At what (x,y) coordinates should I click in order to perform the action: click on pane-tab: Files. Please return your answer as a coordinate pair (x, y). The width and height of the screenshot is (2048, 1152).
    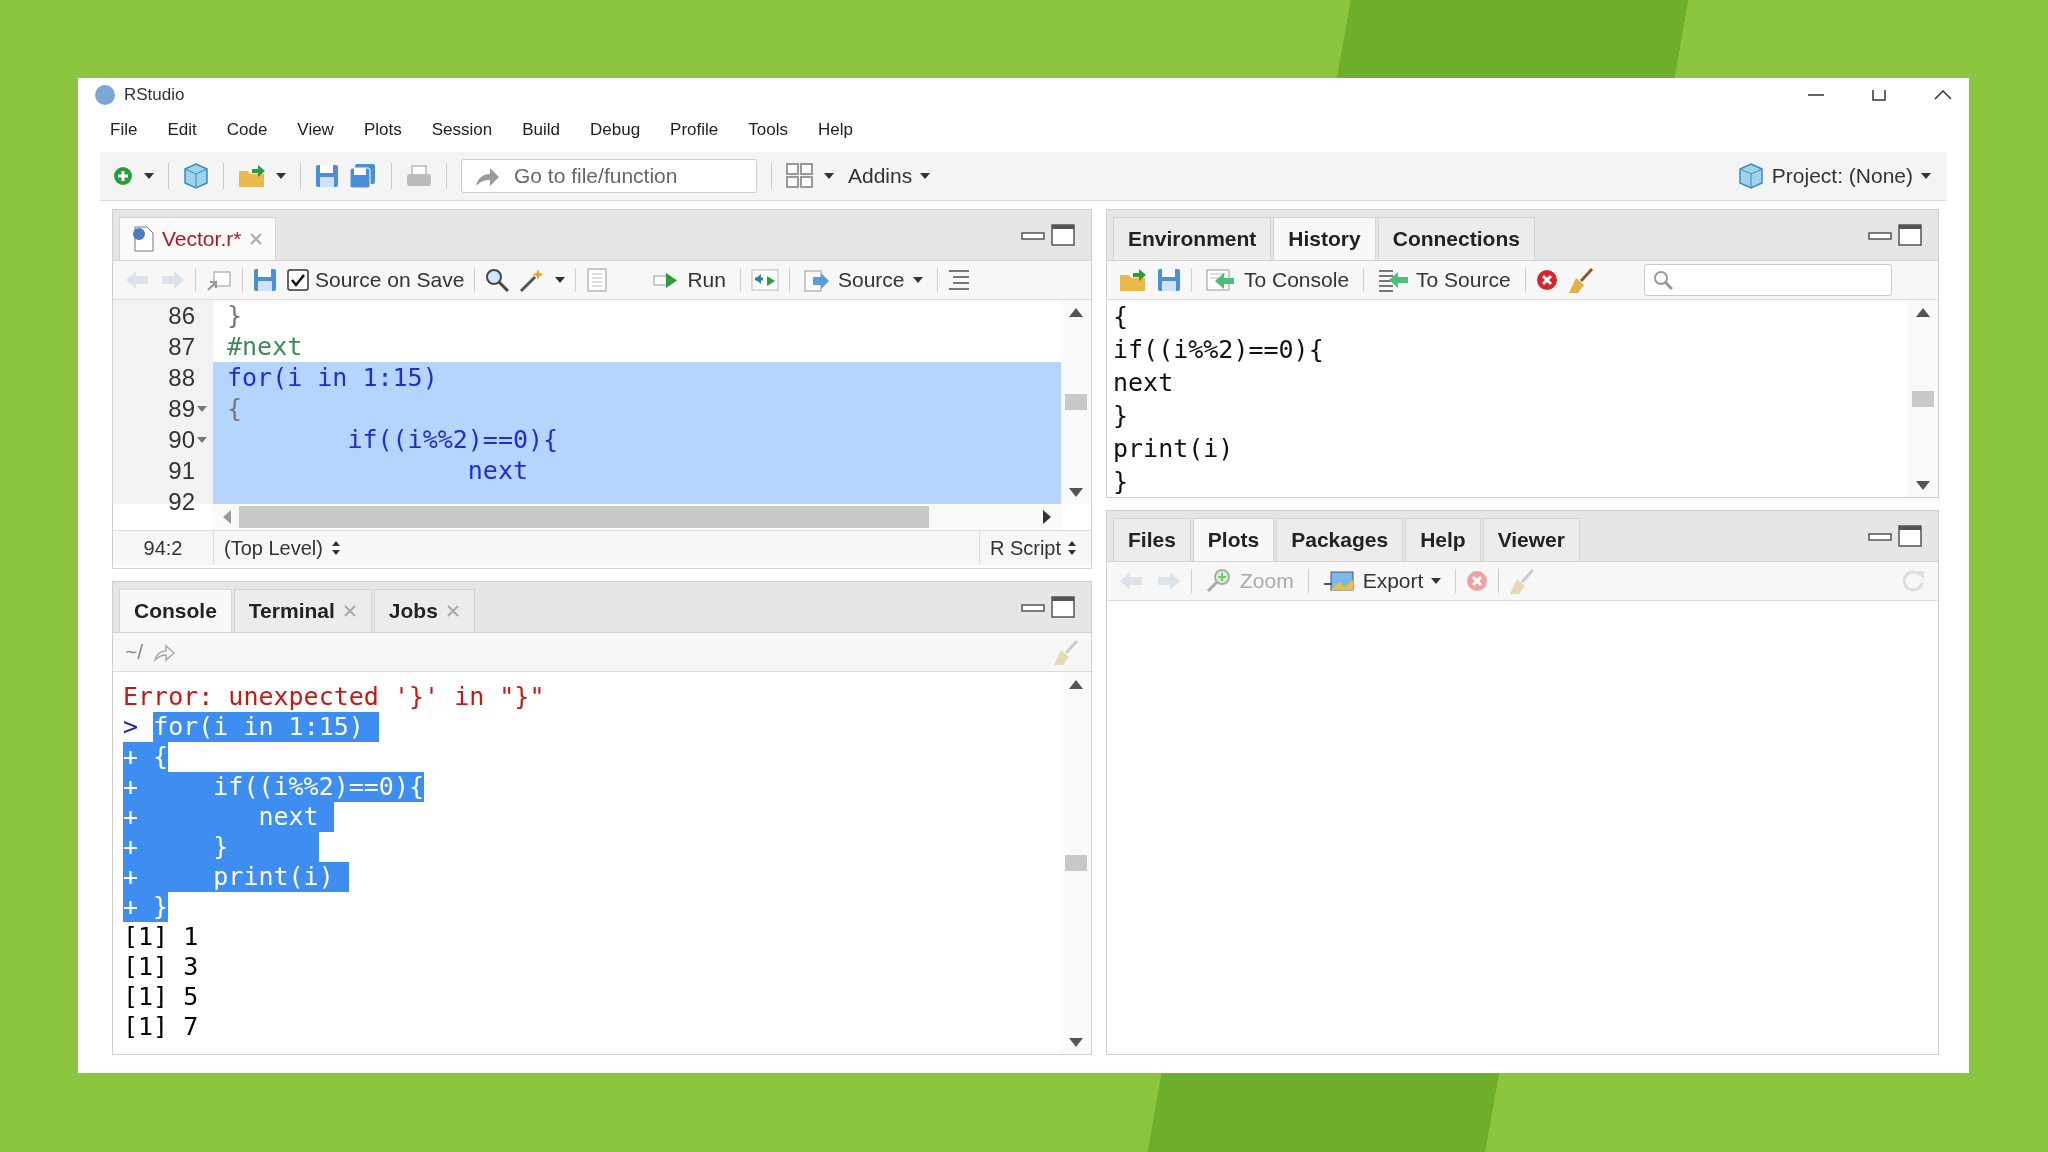
    Looking at the image, I should click on (1152, 539).